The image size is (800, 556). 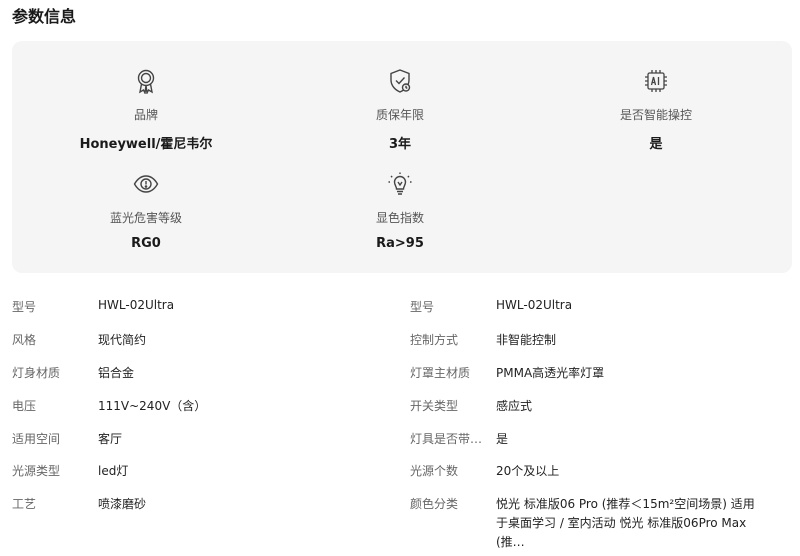 What do you see at coordinates (434, 340) in the screenshot?
I see `spec-key: 控制方式` at bounding box center [434, 340].